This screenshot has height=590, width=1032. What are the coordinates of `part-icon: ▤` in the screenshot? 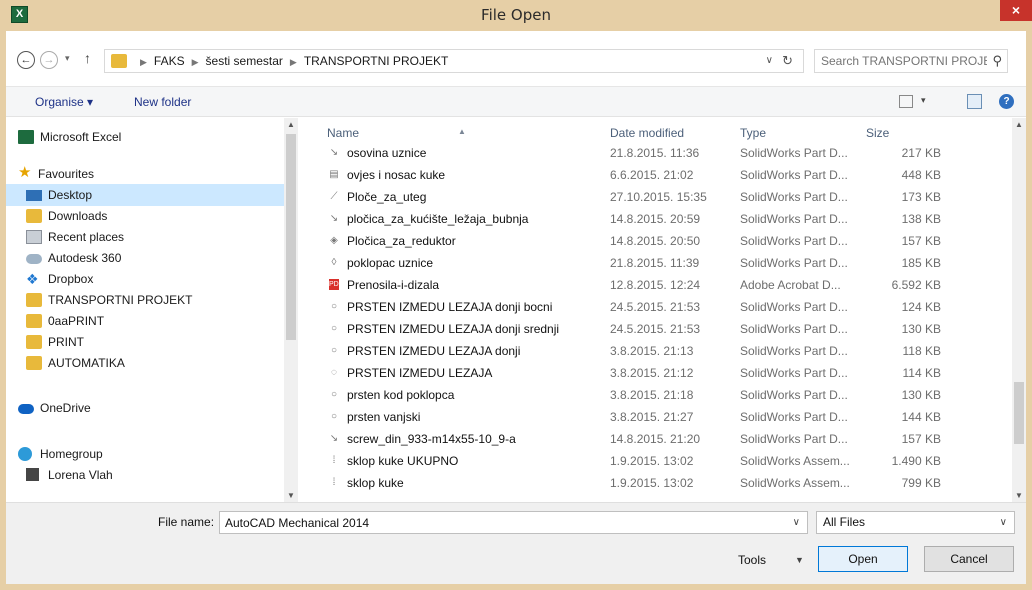 It's located at (334, 174).